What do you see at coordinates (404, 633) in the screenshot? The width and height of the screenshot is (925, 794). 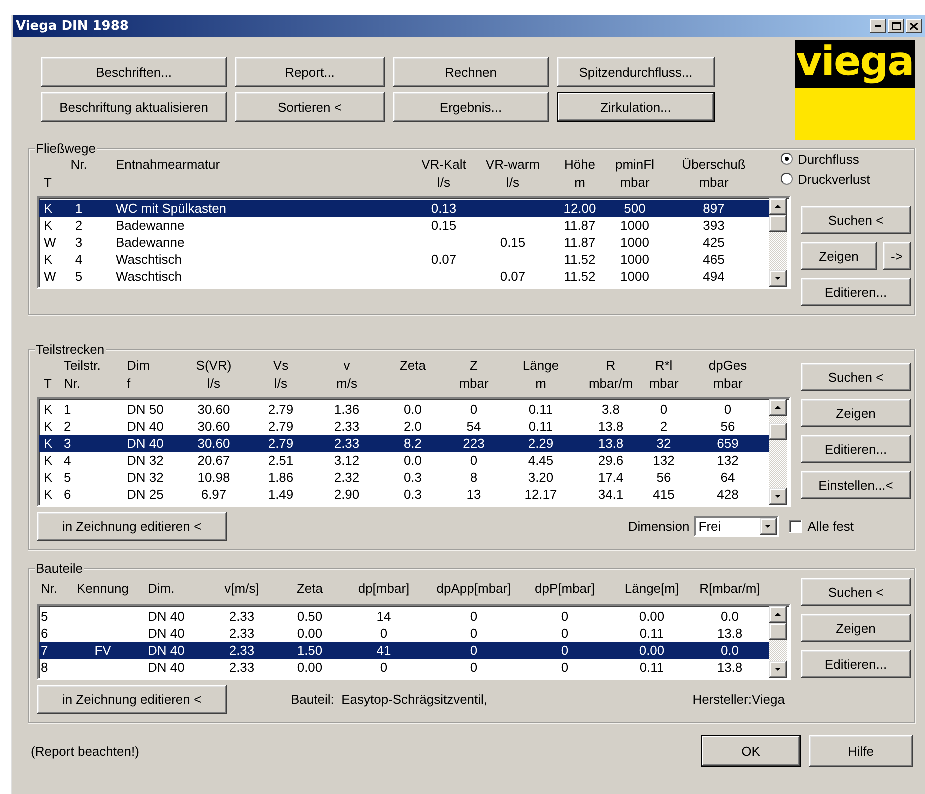 I see `list-row: 6 DN 40 2.33 0.00 0 0 0 0.11 13.8` at bounding box center [404, 633].